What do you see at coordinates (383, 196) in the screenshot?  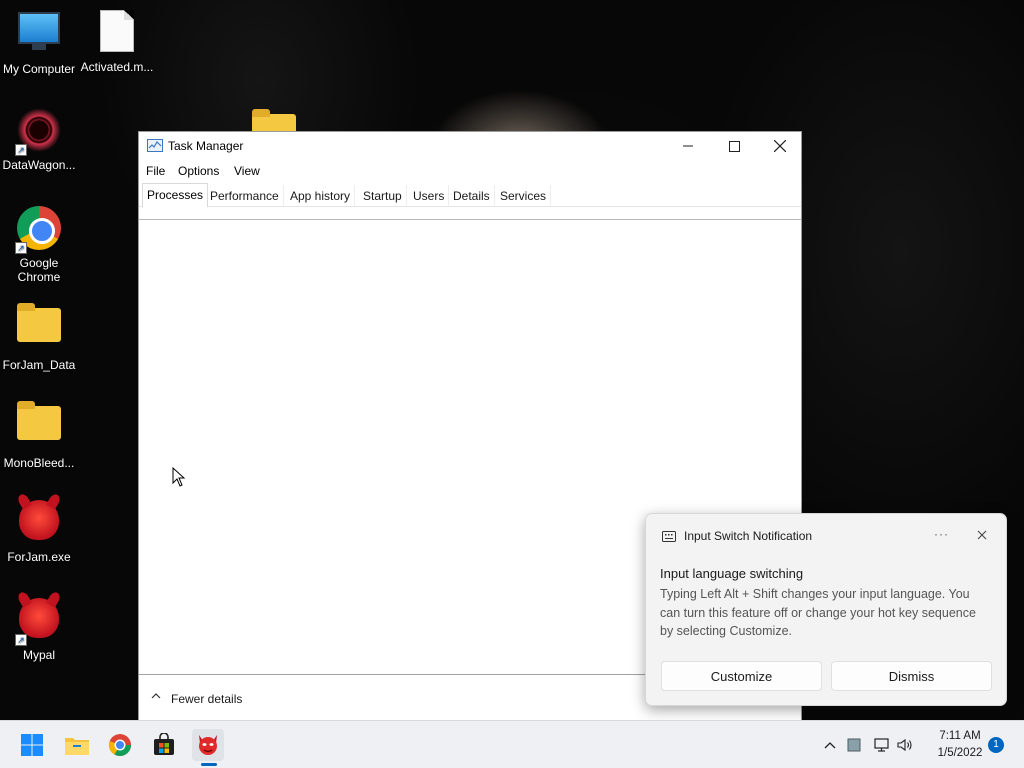 I see `tab-startup: Startup` at bounding box center [383, 196].